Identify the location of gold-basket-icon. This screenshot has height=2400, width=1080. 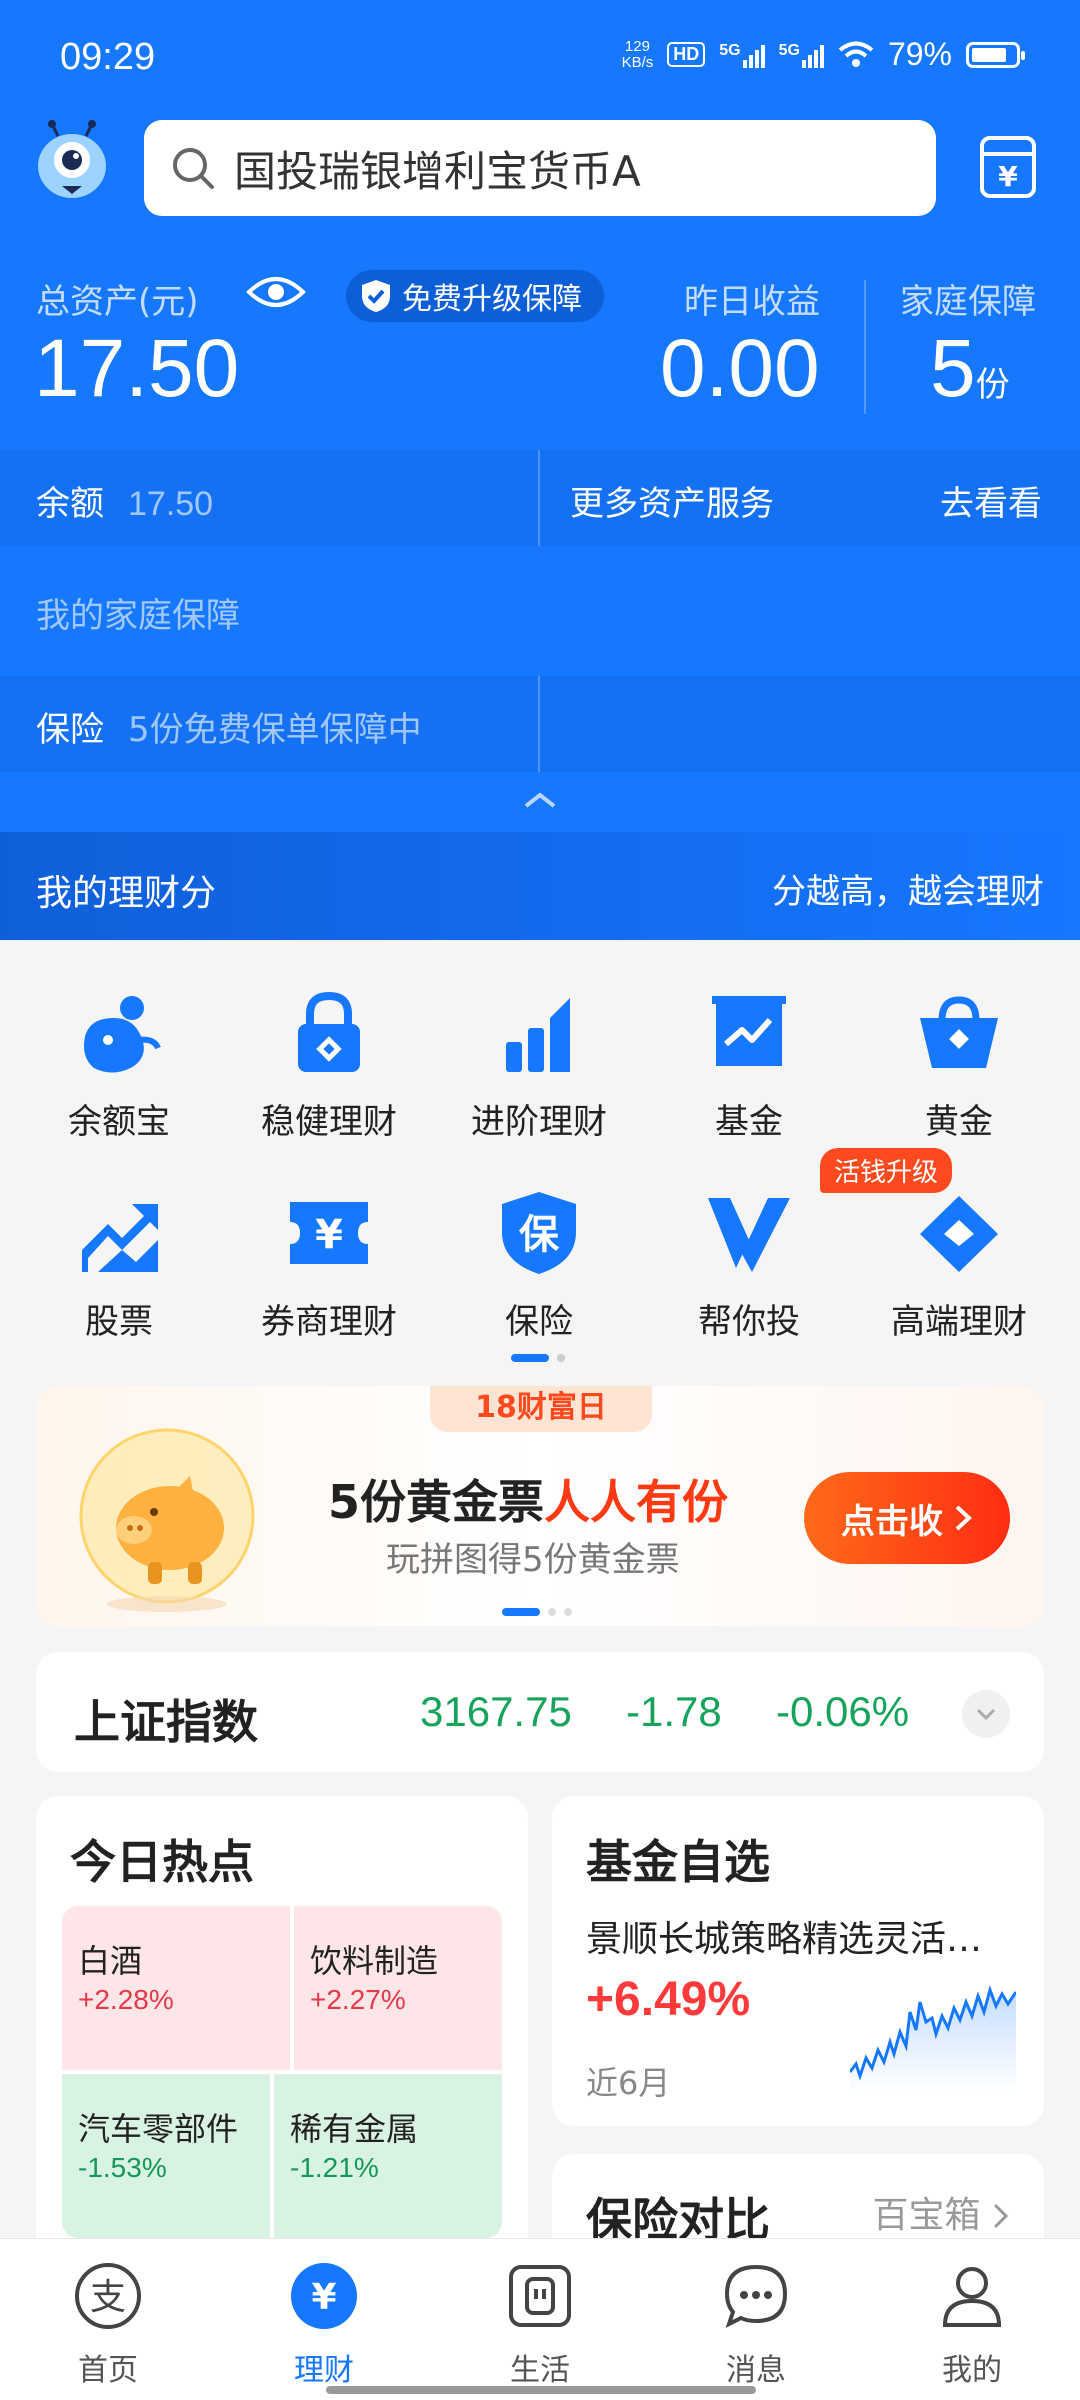
(959, 1032).